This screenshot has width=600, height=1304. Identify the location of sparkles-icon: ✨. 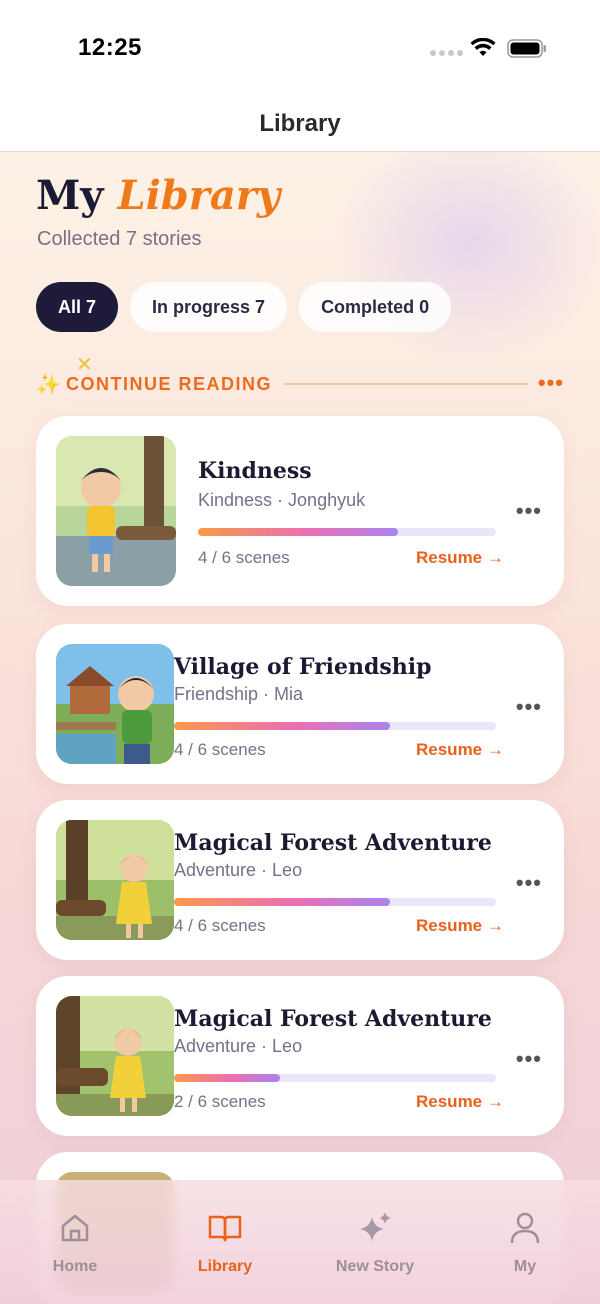
(48, 385).